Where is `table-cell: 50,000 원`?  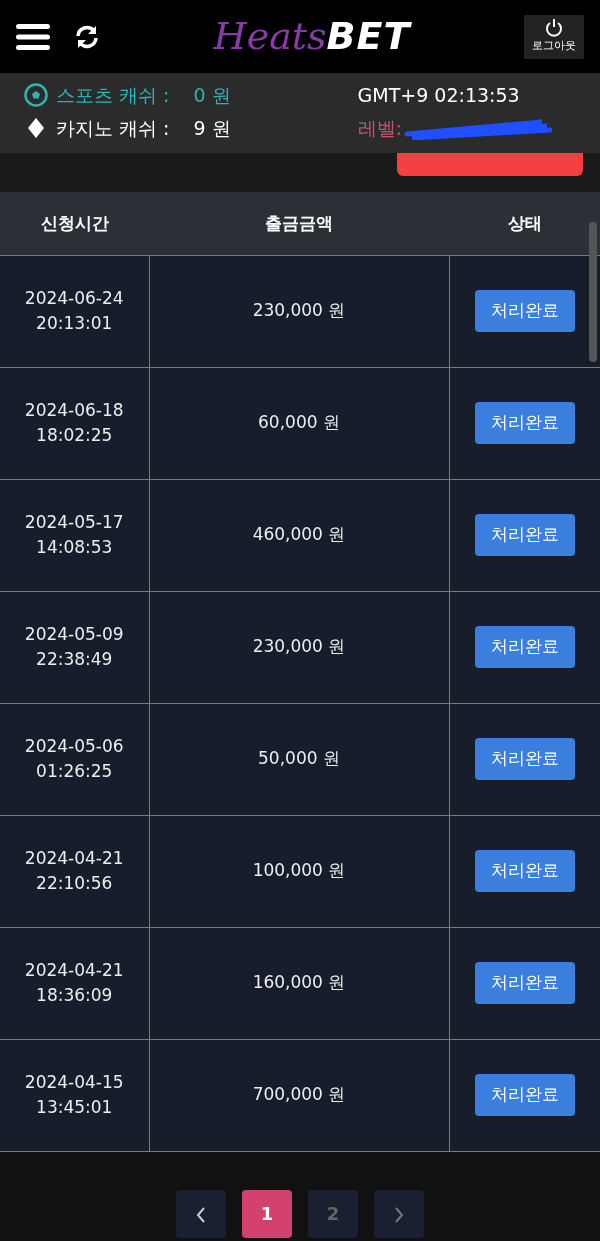
table-cell: 50,000 원 is located at coordinates (299, 759).